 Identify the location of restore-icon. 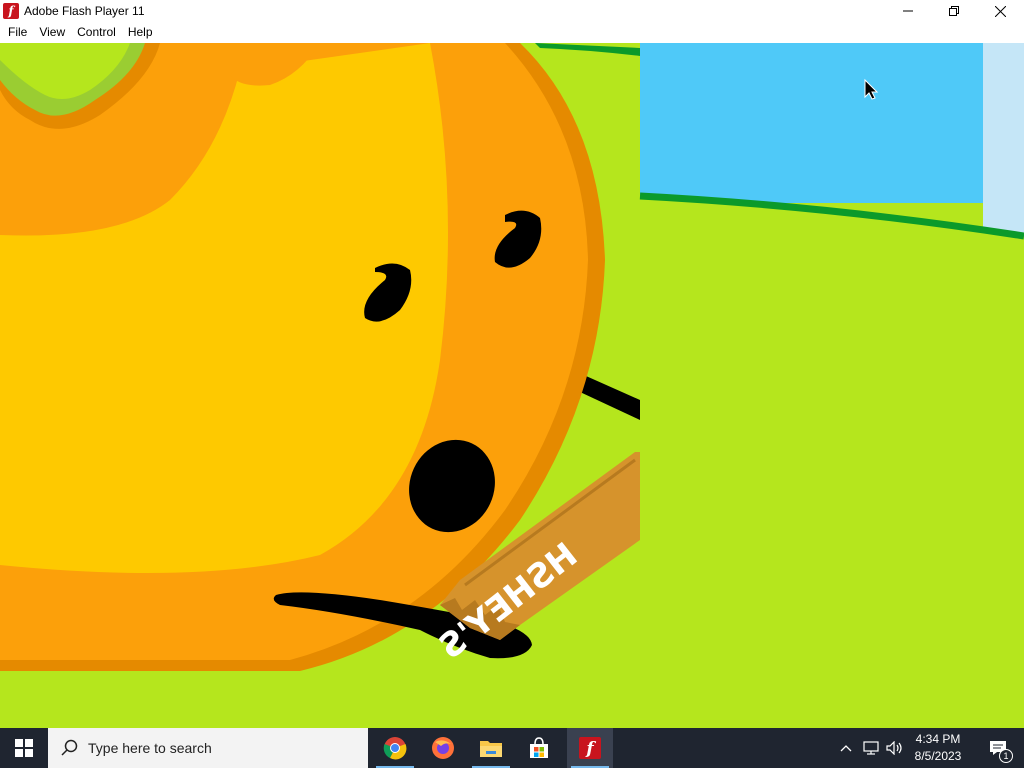
(954, 11).